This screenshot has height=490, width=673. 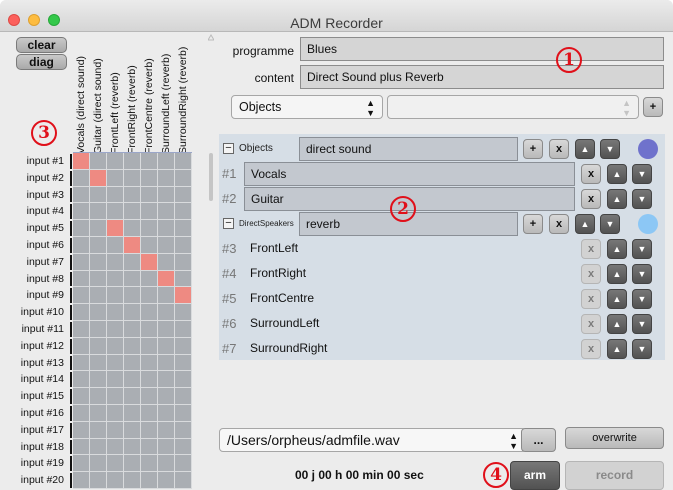 I want to click on item-name-field: FrontLeft, so click(x=344, y=249).